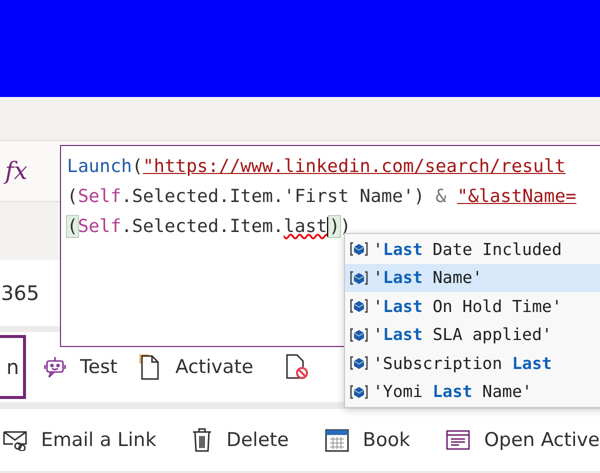  I want to click on calendar-icon, so click(336, 440).